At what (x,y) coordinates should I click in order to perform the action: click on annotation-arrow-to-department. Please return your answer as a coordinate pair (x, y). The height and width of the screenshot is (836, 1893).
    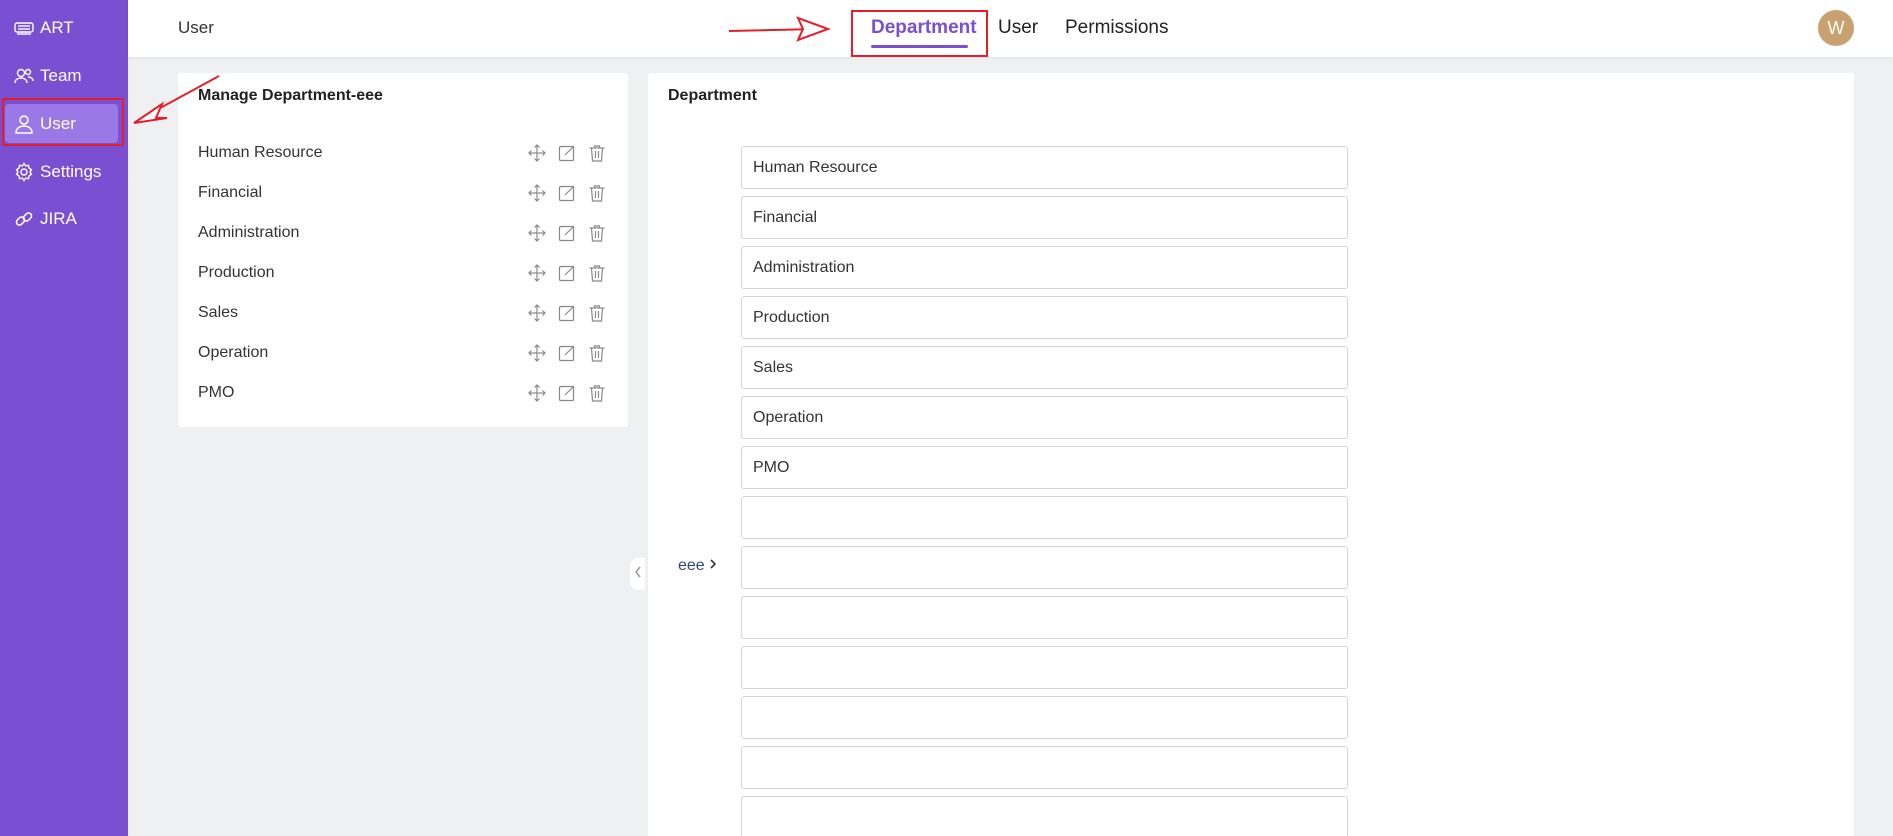
    Looking at the image, I should click on (779, 29).